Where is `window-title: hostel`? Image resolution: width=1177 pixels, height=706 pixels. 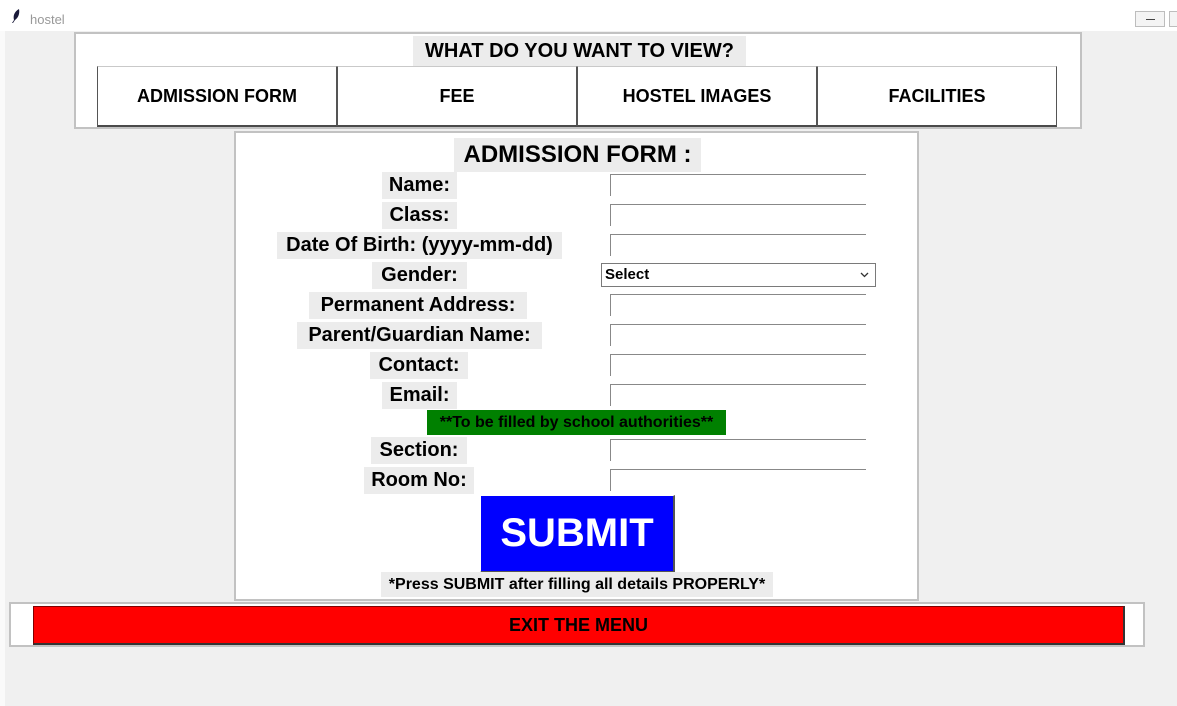
window-title: hostel is located at coordinates (47, 19).